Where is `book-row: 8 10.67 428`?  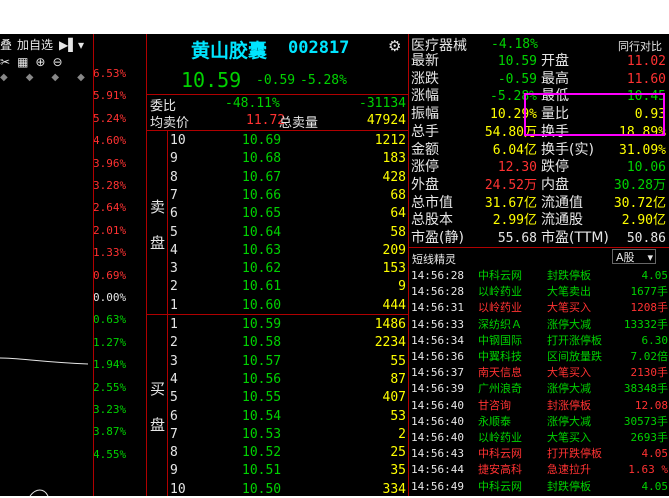
book-row: 8 10.67 428 is located at coordinates (288, 177).